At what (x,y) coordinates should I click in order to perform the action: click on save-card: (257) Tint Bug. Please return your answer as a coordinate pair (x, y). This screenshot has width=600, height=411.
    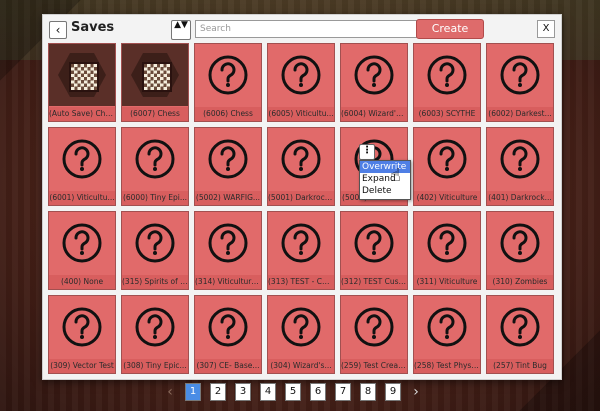
    Looking at the image, I should click on (520, 334).